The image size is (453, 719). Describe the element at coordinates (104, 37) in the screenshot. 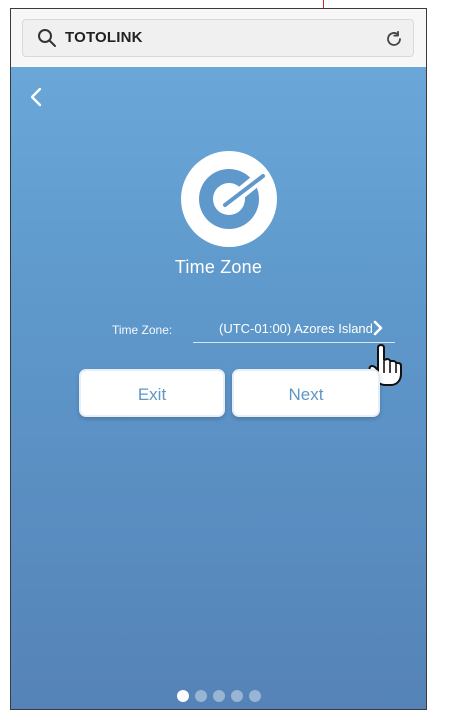

I see `search-query-text: TOTOLINK` at that location.